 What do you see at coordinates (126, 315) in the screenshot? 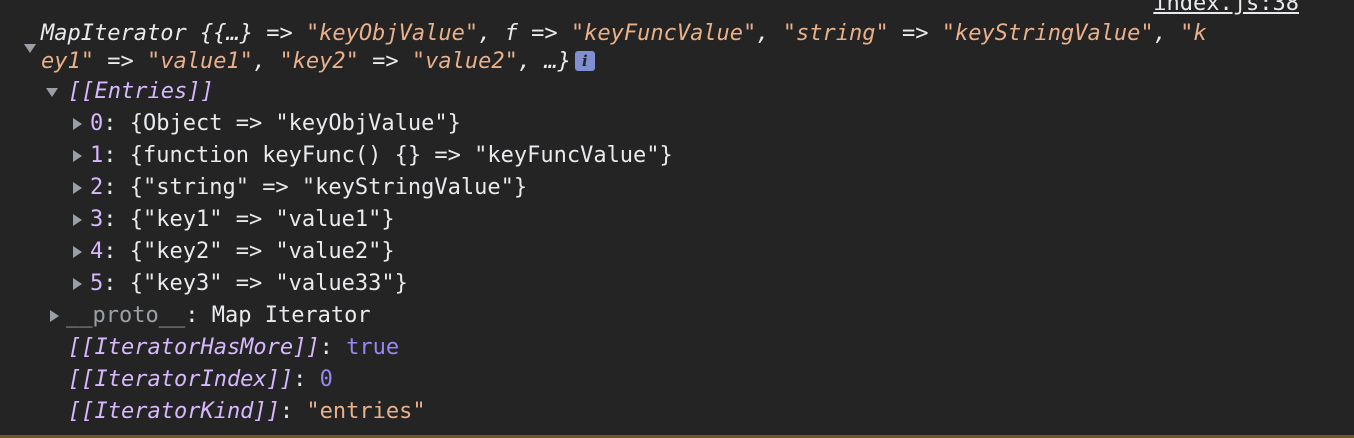
I see `proto-key: __proto__` at bounding box center [126, 315].